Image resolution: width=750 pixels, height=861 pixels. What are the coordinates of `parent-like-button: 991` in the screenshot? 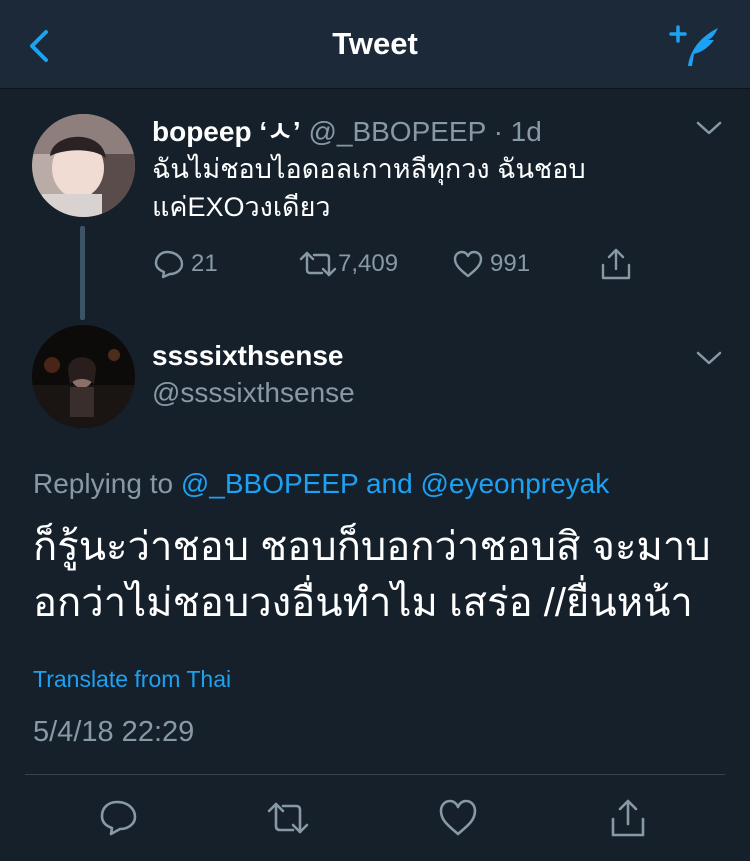 It's located at (491, 264).